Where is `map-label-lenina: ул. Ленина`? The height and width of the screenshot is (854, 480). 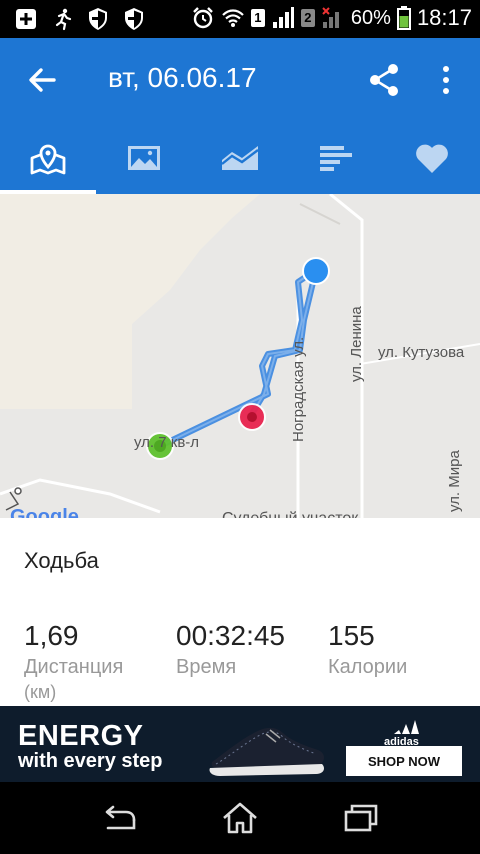
map-label-lenina: ул. Ленина is located at coordinates (356, 344).